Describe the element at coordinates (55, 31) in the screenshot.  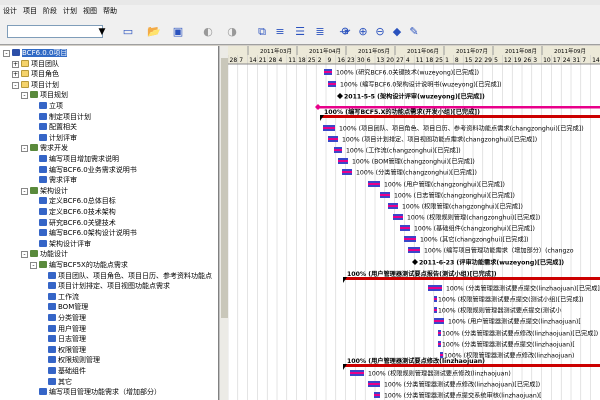
I see `search-input` at that location.